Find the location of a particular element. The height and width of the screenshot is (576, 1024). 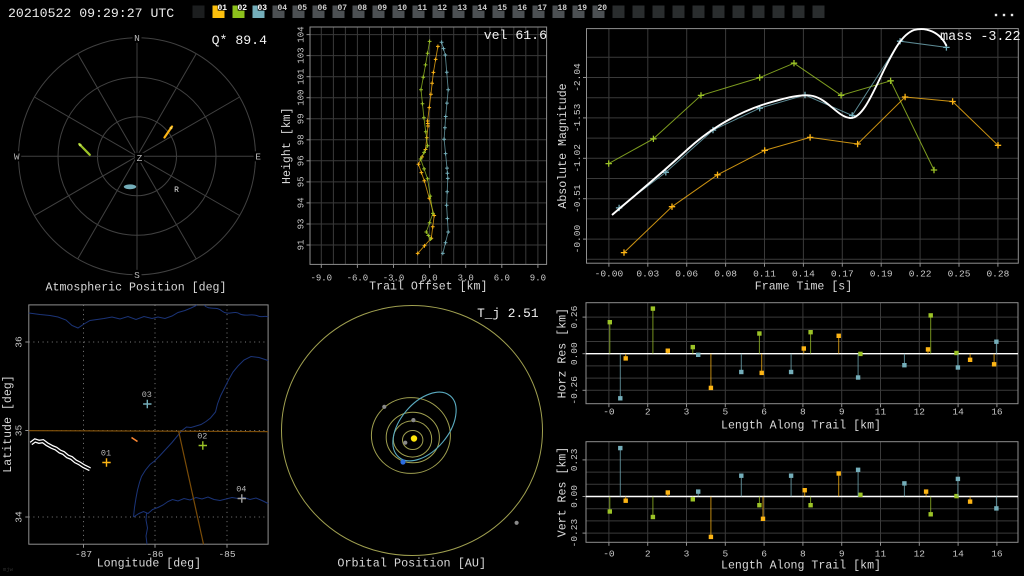

svg-text: N is located at coordinates (137, 38).